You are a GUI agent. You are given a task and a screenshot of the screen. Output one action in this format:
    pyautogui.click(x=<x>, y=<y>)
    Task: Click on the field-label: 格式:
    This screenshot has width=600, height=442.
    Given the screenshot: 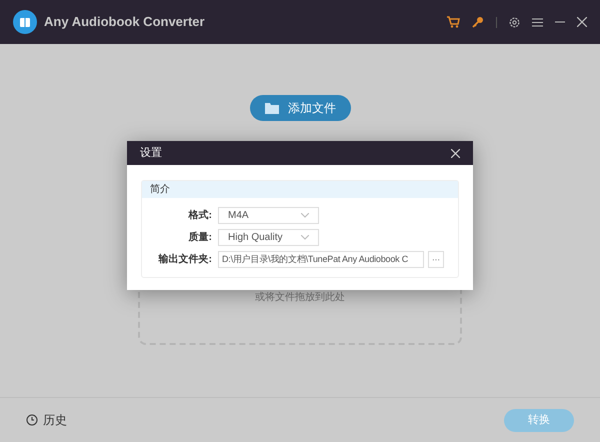 What is the action you would take?
    pyautogui.click(x=200, y=215)
    